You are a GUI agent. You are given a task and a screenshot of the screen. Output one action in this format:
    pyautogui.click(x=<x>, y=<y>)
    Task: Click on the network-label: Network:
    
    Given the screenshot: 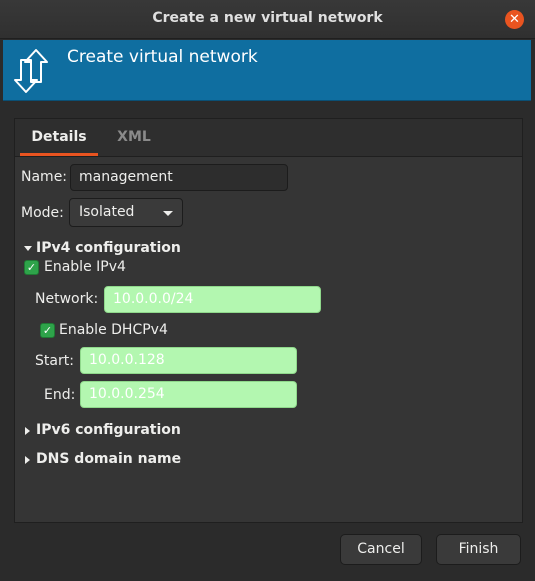 What is the action you would take?
    pyautogui.click(x=67, y=299)
    